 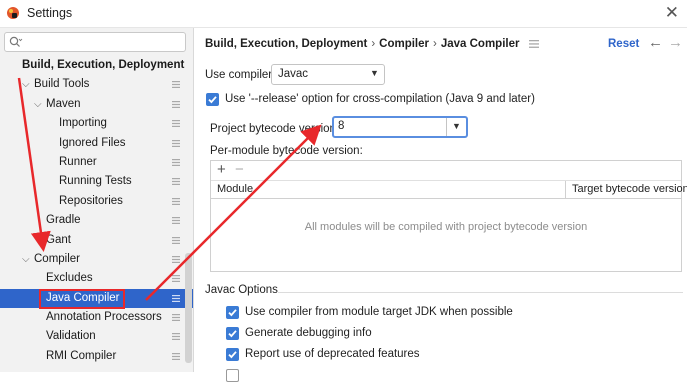 What do you see at coordinates (69, 278) in the screenshot?
I see `tree-item-label: Excludes` at bounding box center [69, 278].